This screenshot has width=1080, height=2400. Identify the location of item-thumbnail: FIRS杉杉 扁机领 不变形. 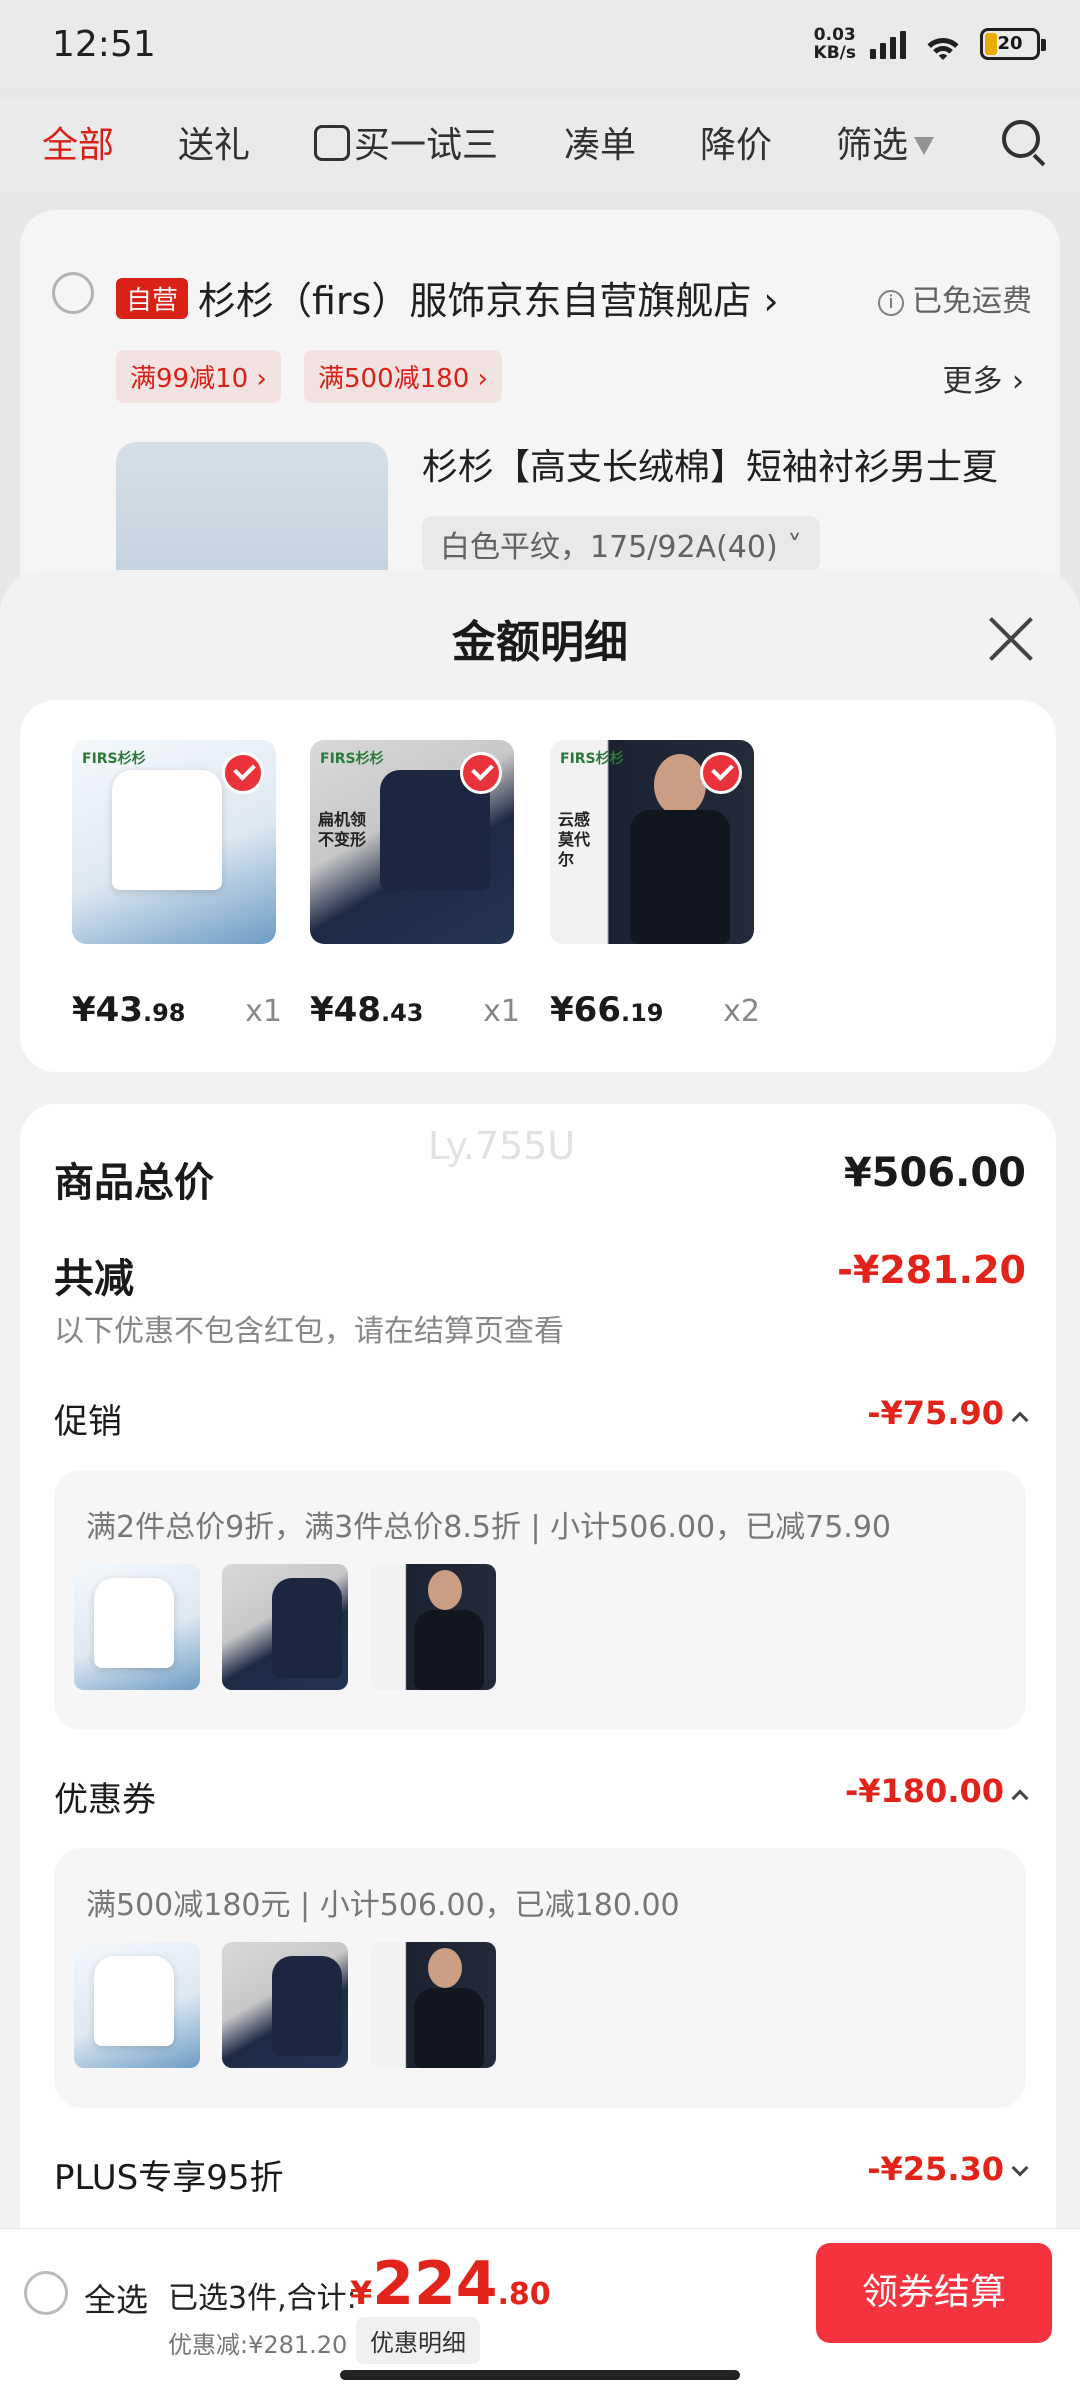
(412, 842).